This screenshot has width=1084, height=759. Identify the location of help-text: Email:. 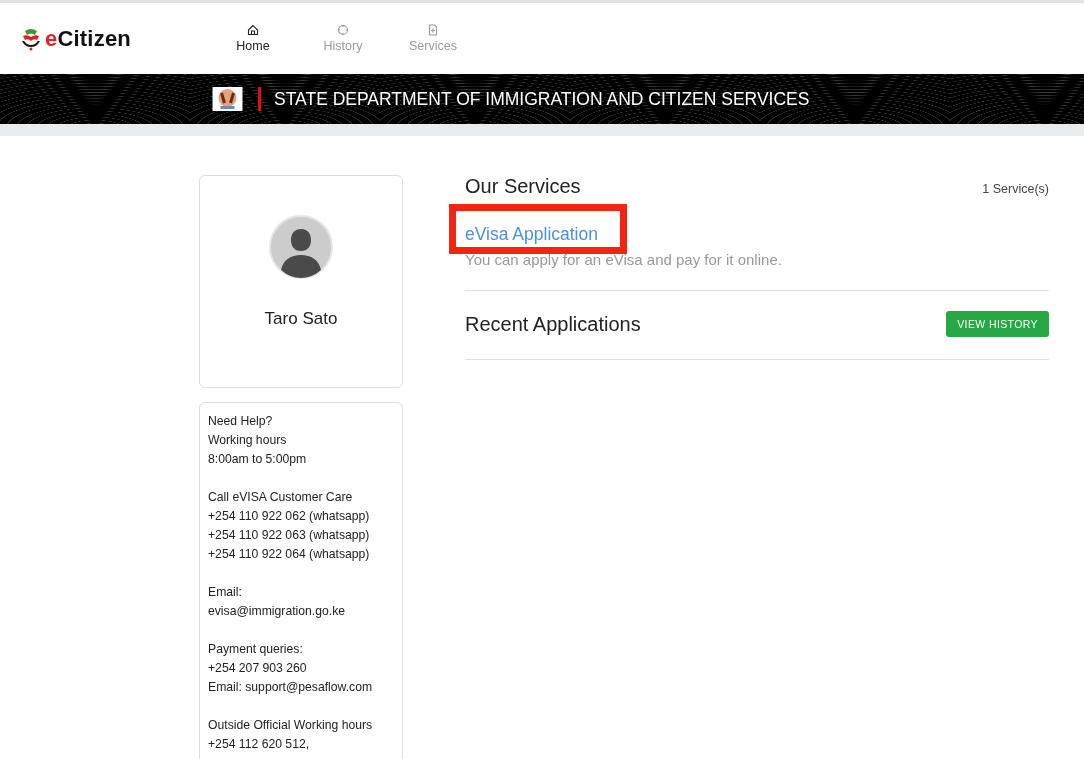
(225, 592).